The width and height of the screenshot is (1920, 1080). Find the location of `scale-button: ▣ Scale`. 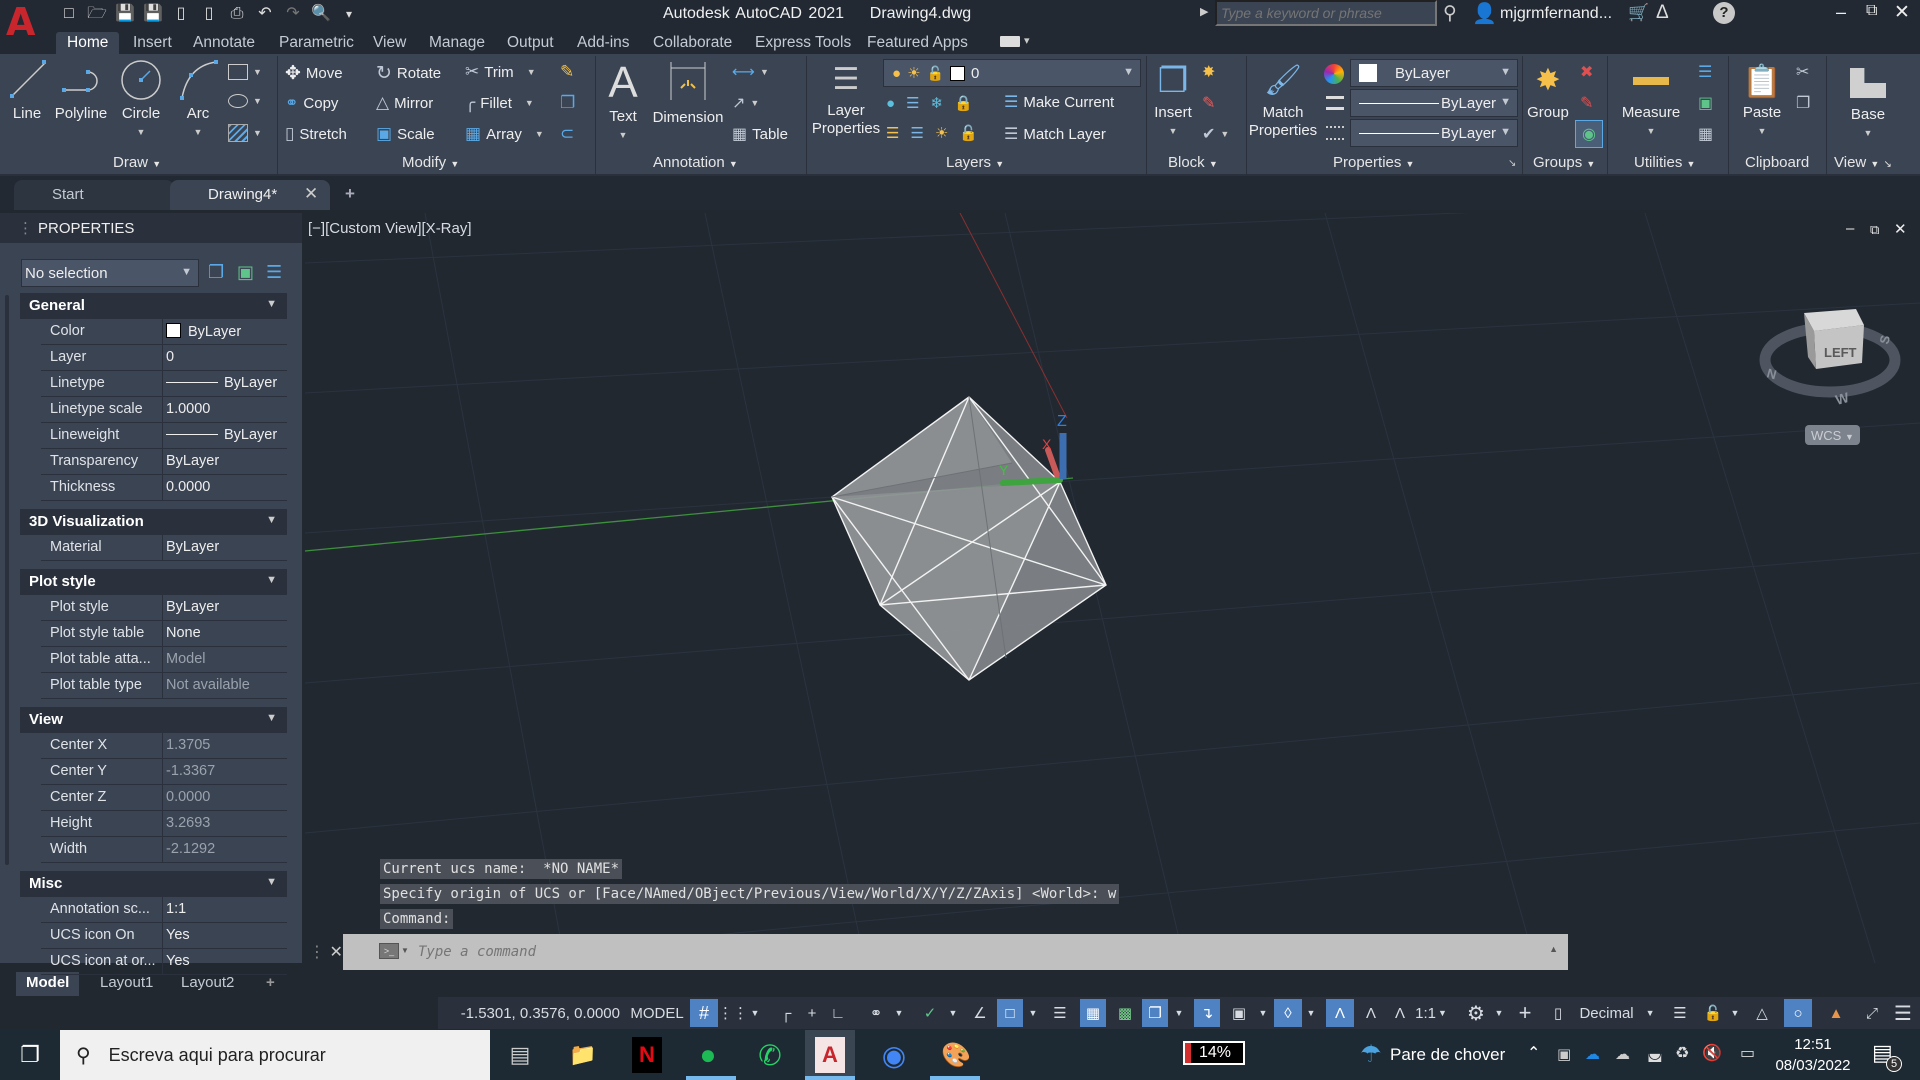

scale-button: ▣ Scale is located at coordinates (405, 134).